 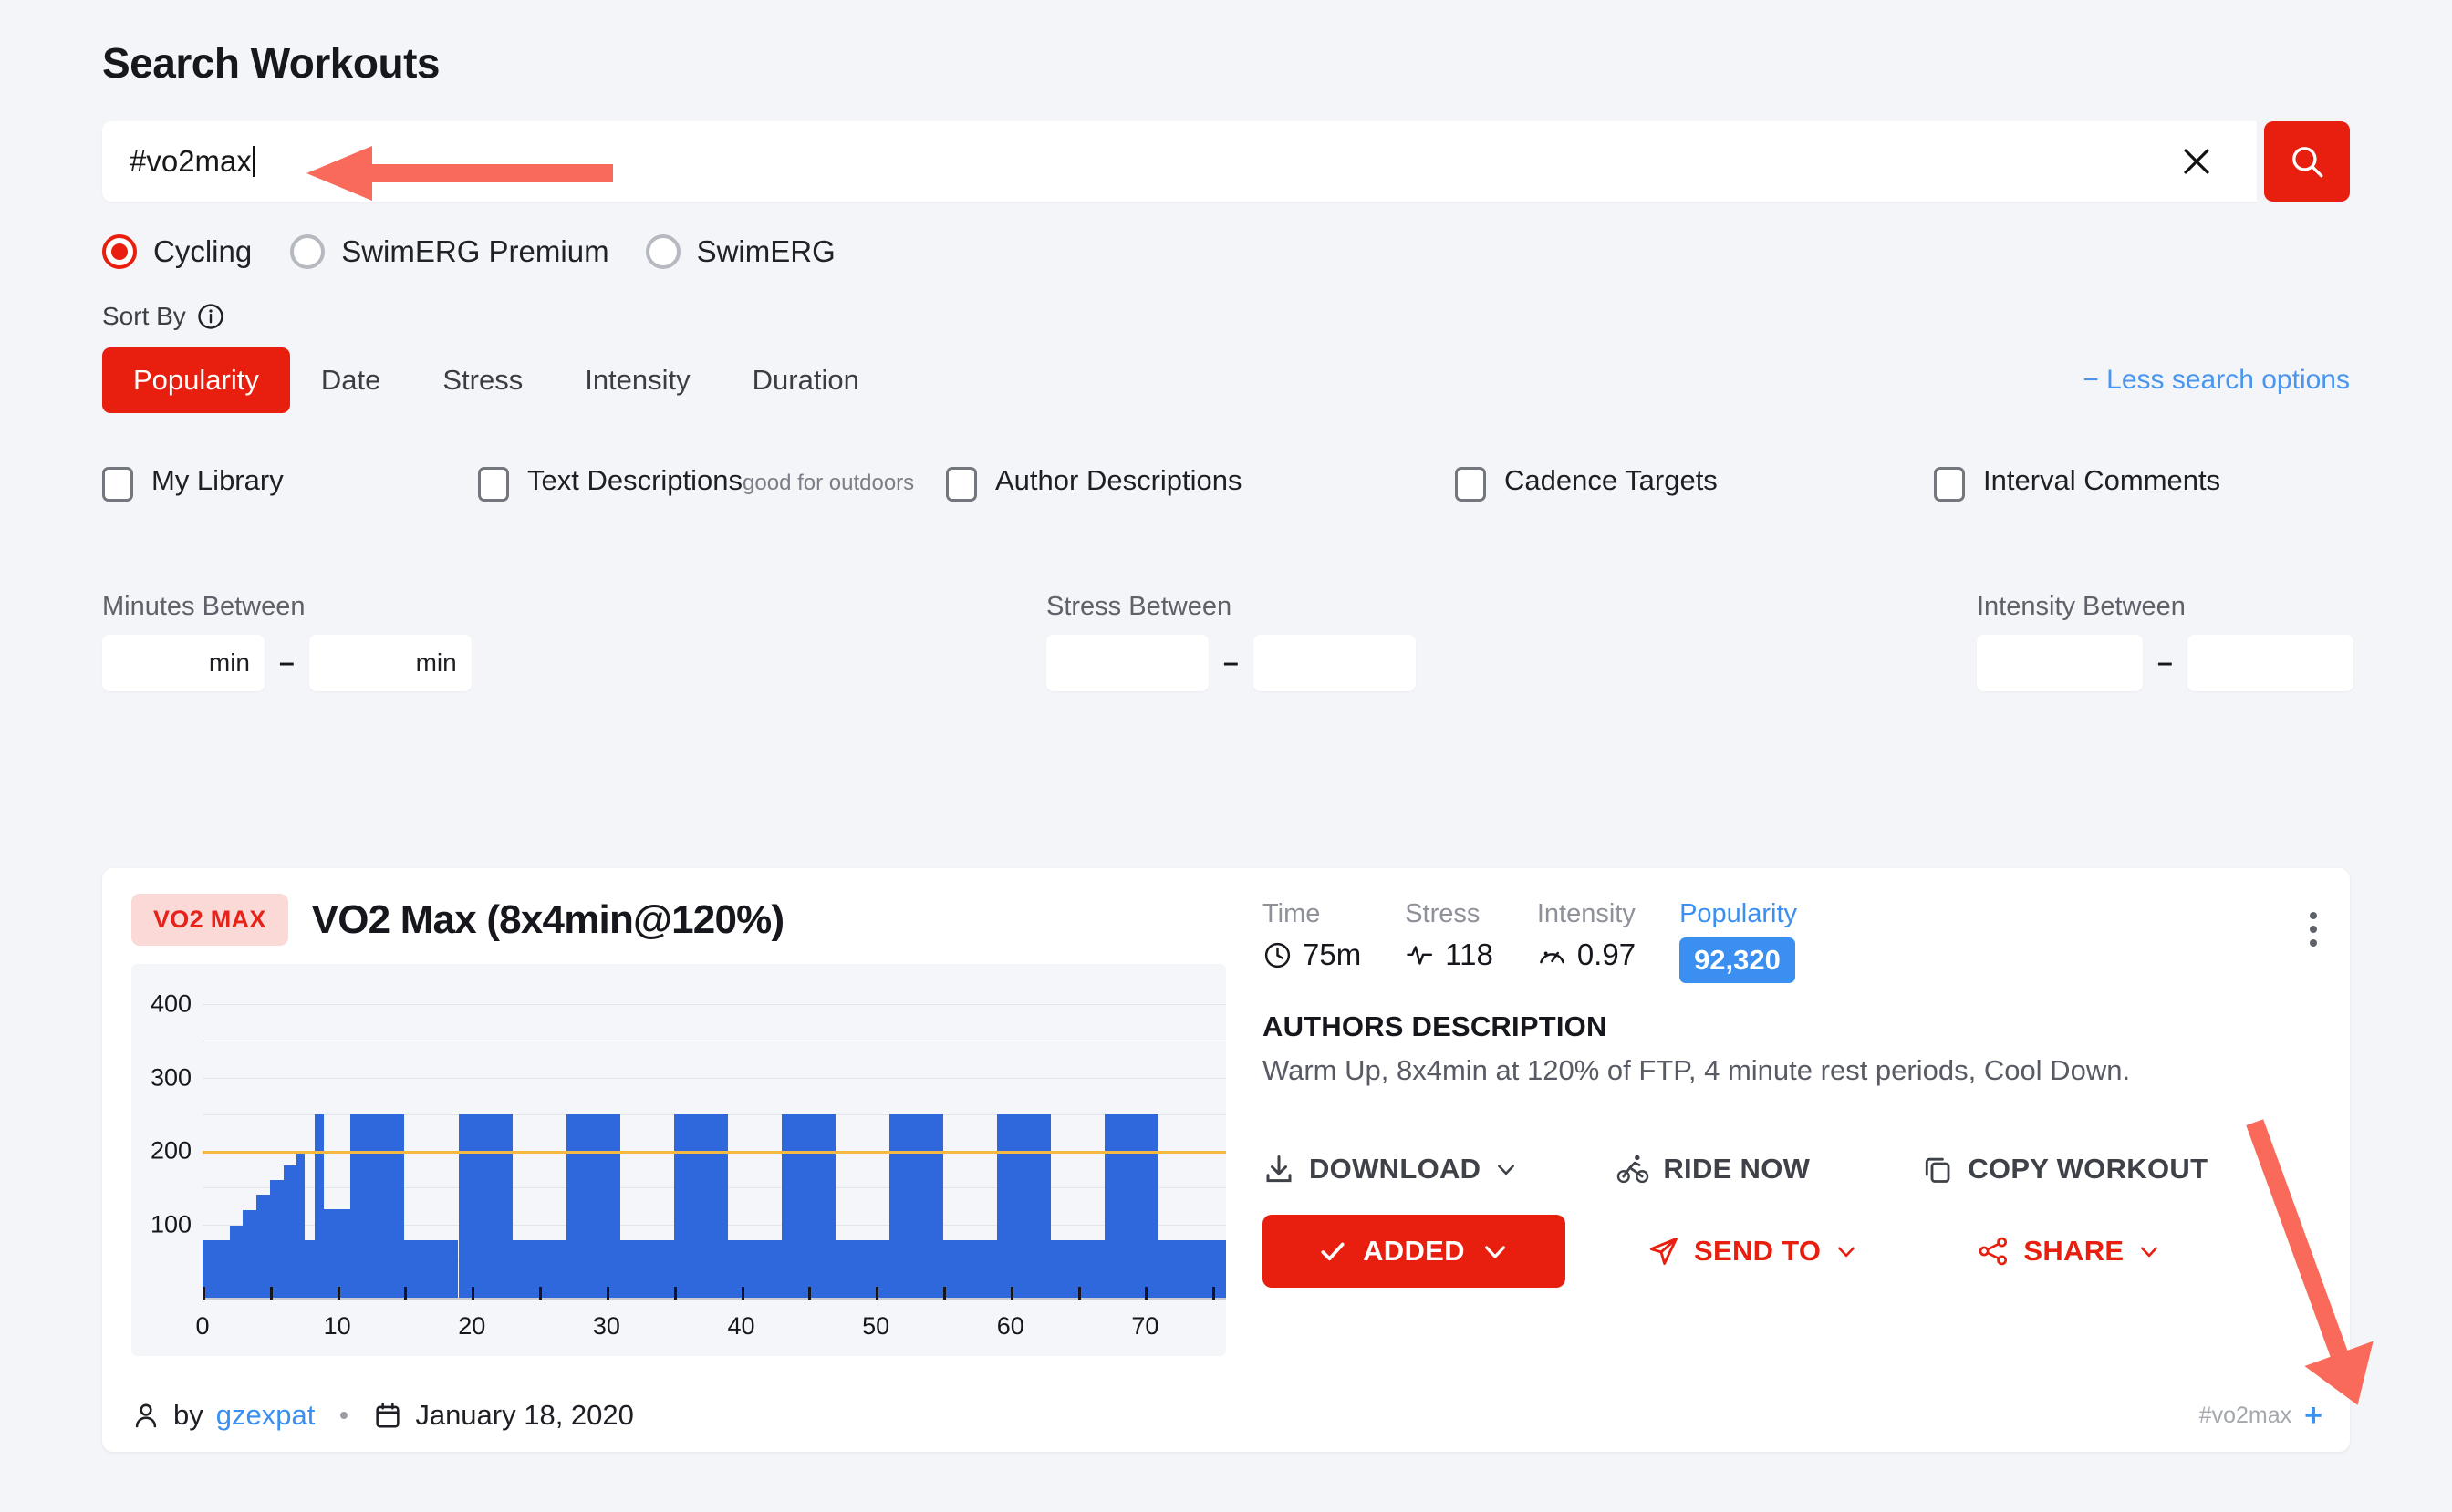 What do you see at coordinates (2216, 380) in the screenshot?
I see `less-search-options-link: − Less search options` at bounding box center [2216, 380].